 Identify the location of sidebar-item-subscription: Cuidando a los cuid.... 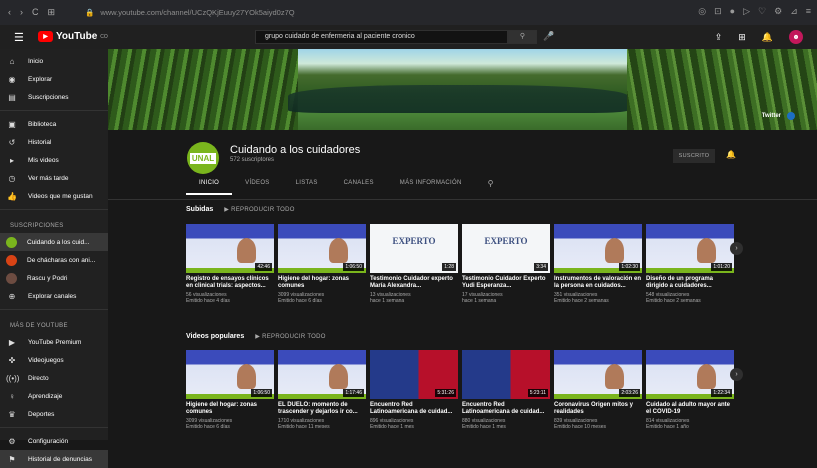
(54, 242).